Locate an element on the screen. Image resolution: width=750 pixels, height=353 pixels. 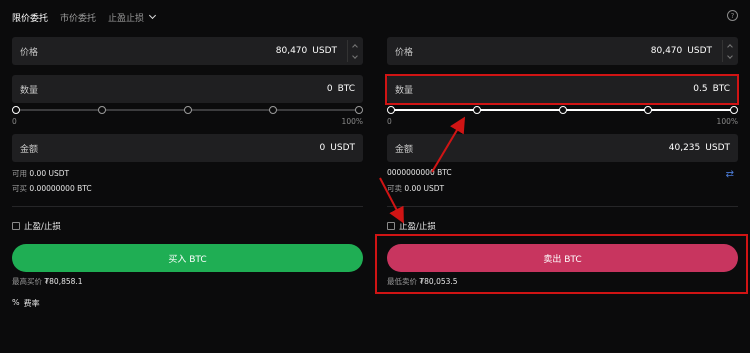
buy-button: 买入 BTC is located at coordinates (187, 258).